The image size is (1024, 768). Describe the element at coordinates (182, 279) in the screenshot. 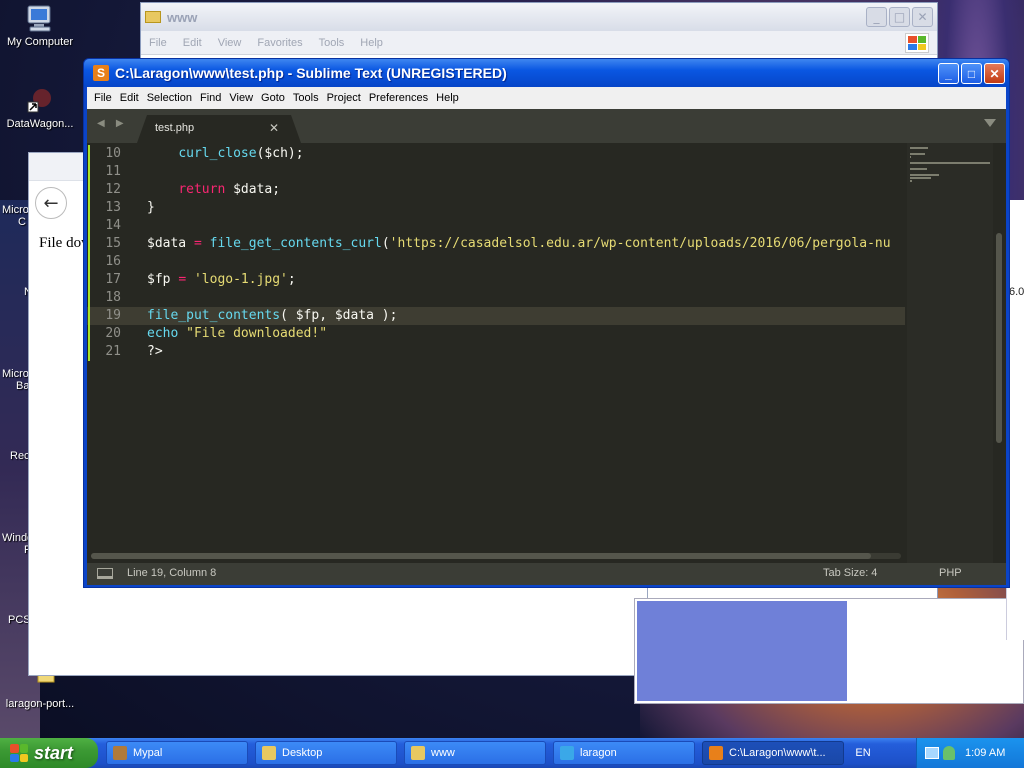

I see `code-token: =` at that location.